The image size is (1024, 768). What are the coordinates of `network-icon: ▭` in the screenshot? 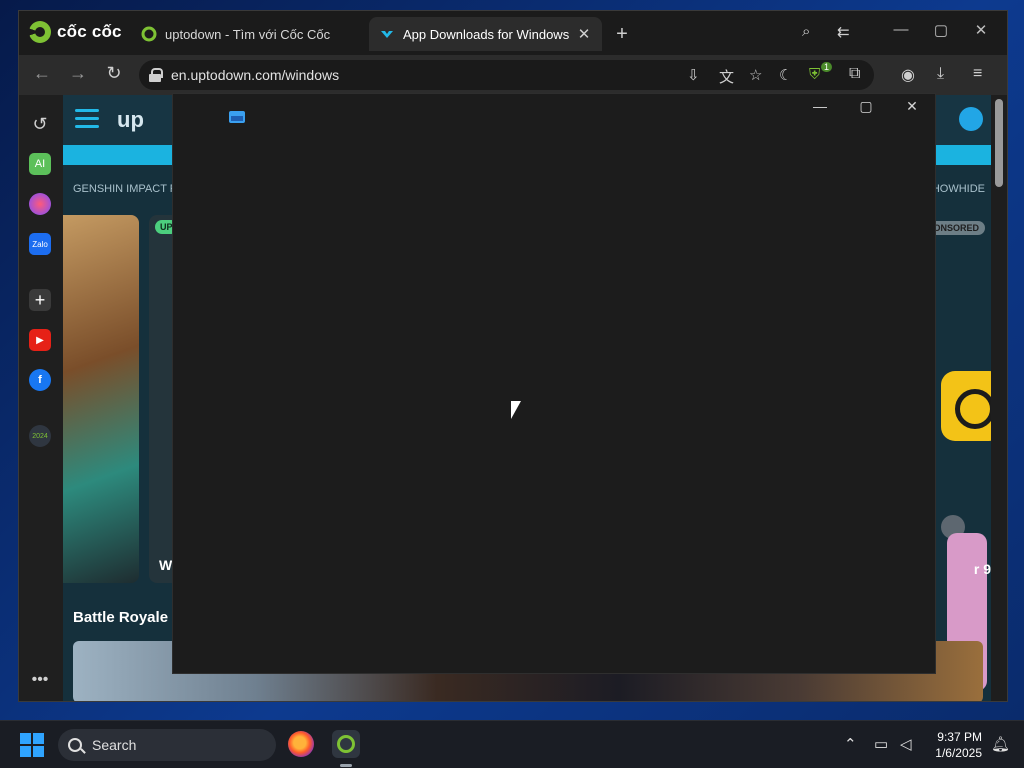 It's located at (881, 744).